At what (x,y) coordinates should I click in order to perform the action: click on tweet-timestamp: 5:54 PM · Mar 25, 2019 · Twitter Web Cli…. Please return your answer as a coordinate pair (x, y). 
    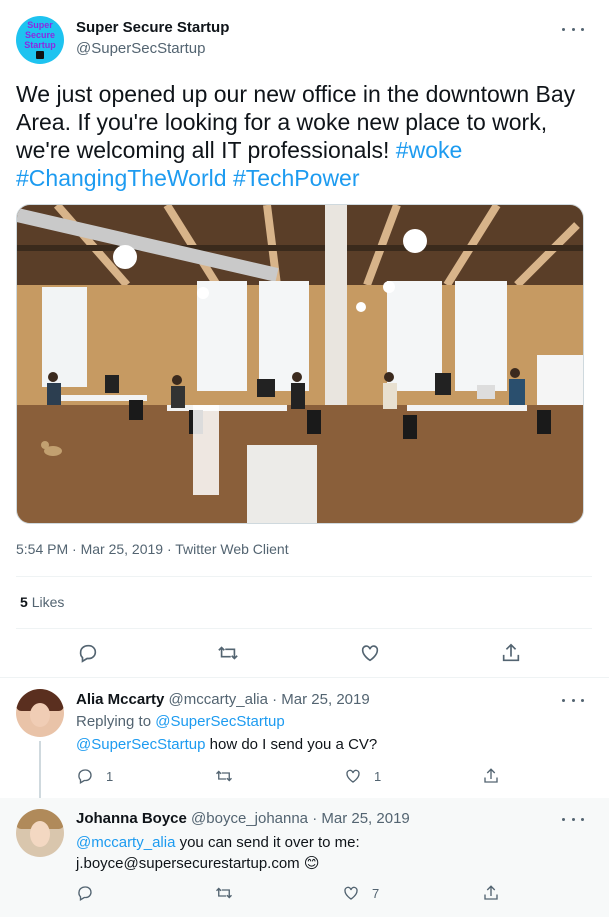
    Looking at the image, I should click on (152, 549).